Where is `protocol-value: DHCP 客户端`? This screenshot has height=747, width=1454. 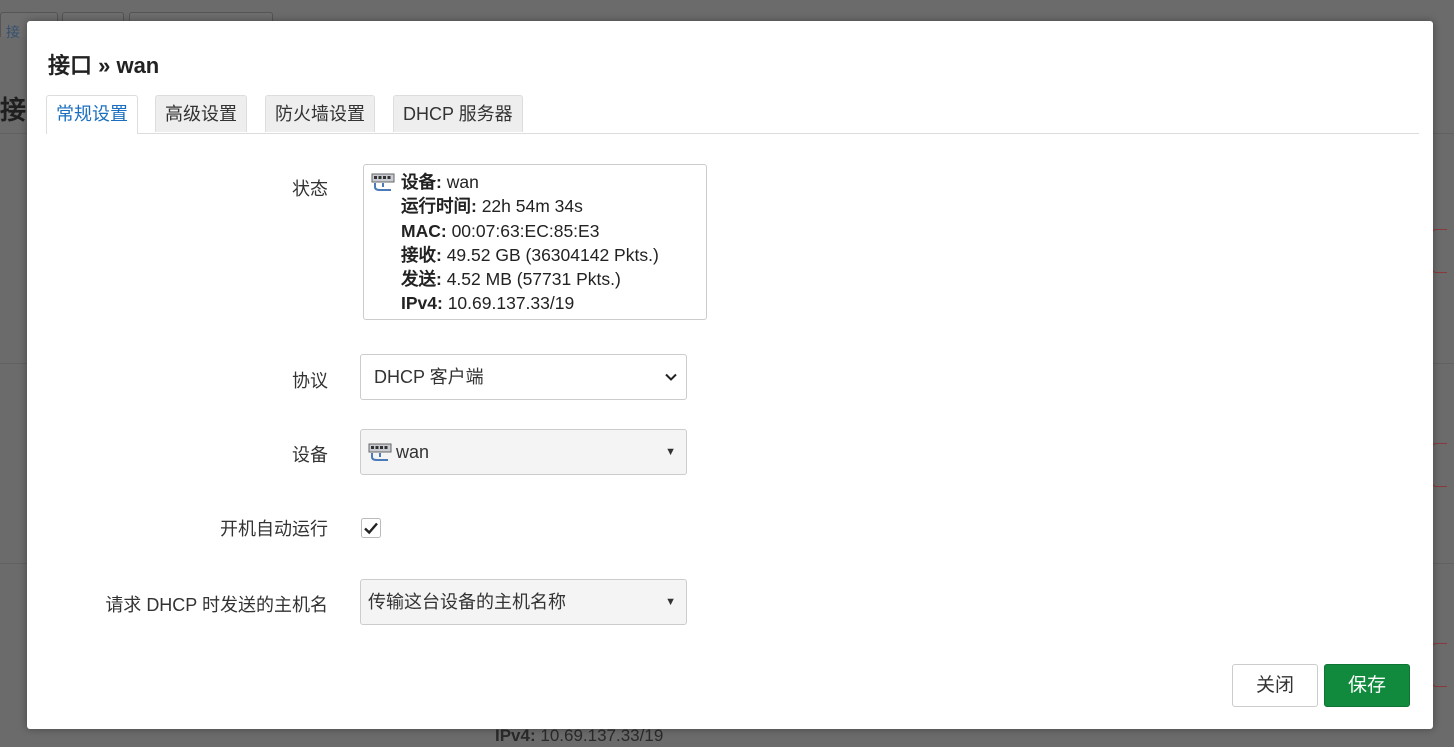 protocol-value: DHCP 客户端 is located at coordinates (429, 377).